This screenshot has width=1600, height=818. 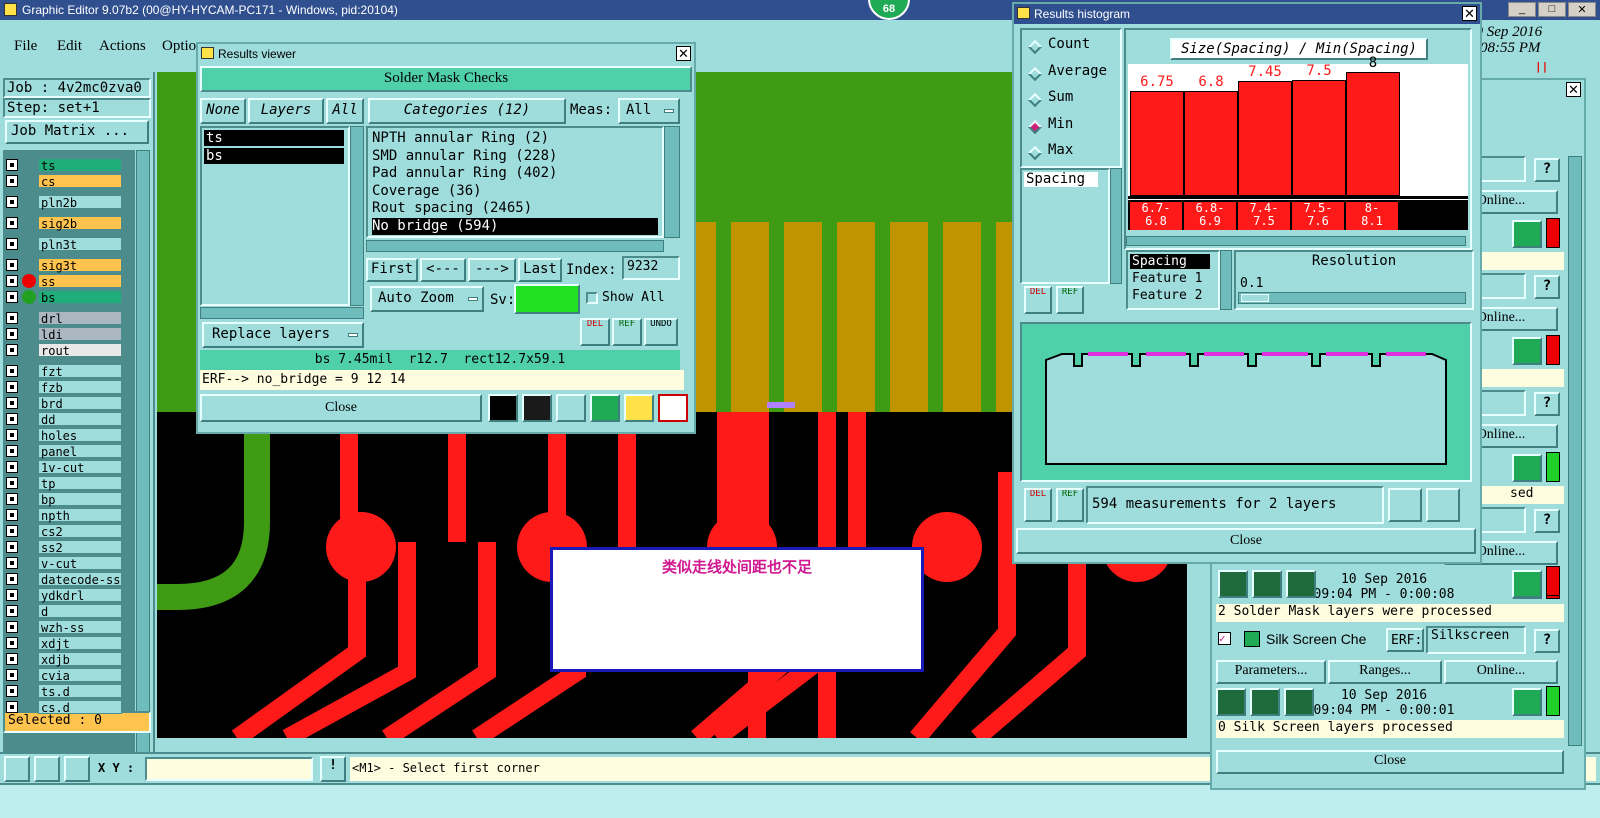 I want to click on menu-options: Optio, so click(x=179, y=46).